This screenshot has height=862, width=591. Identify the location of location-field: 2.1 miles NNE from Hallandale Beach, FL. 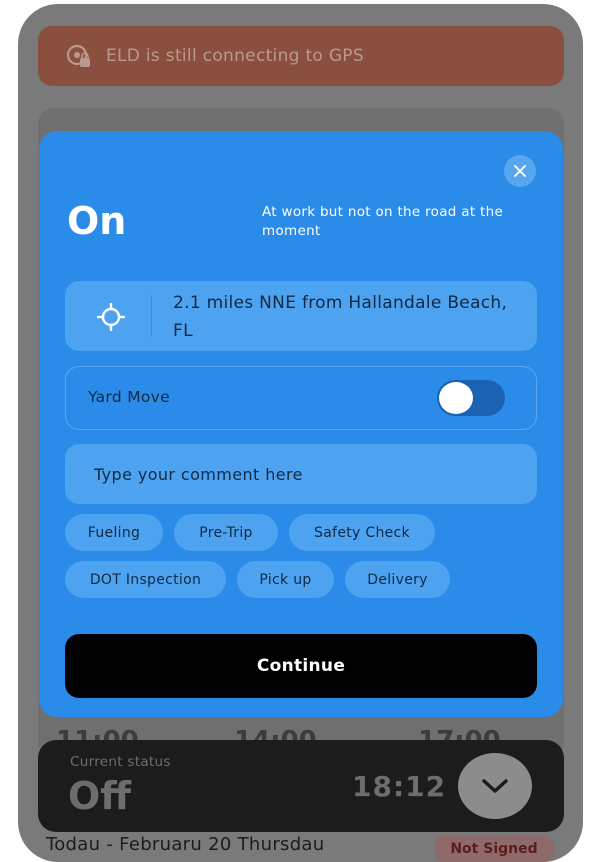
(301, 316).